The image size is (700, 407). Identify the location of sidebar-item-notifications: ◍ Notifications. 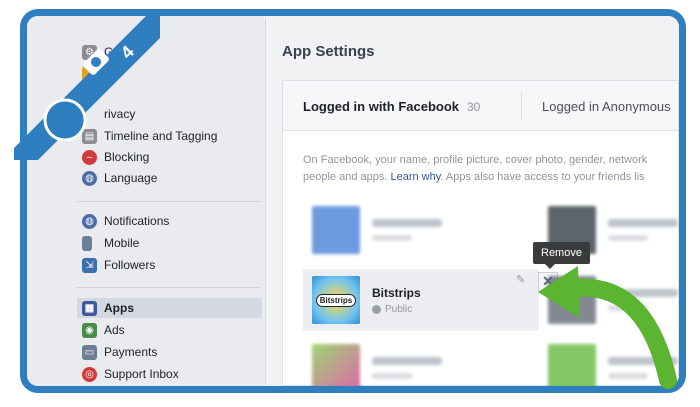
(125, 221).